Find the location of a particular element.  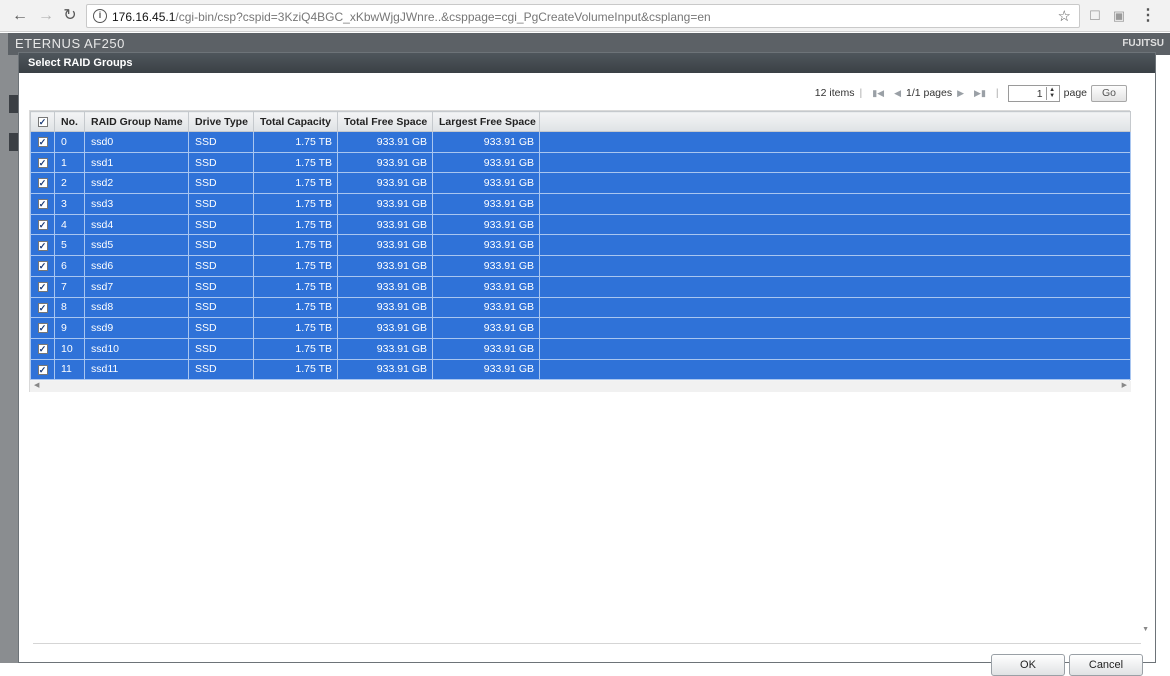

table-row: ✓ 11 ssd11 SSD 1.75 TB 933.91 GB 933.91 GB is located at coordinates (580, 369).